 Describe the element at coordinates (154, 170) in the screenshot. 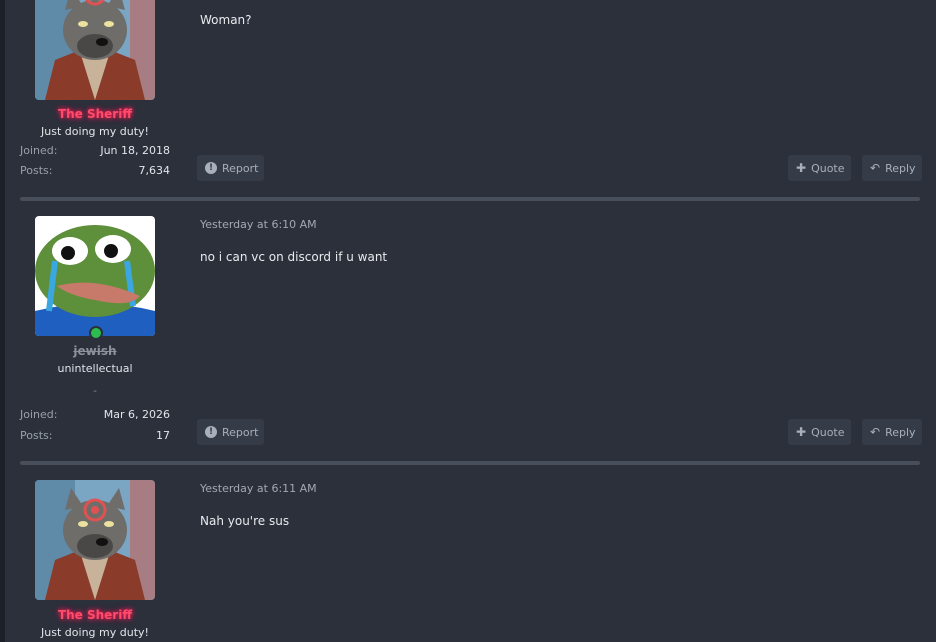

I see `posts-value: 7,634` at that location.